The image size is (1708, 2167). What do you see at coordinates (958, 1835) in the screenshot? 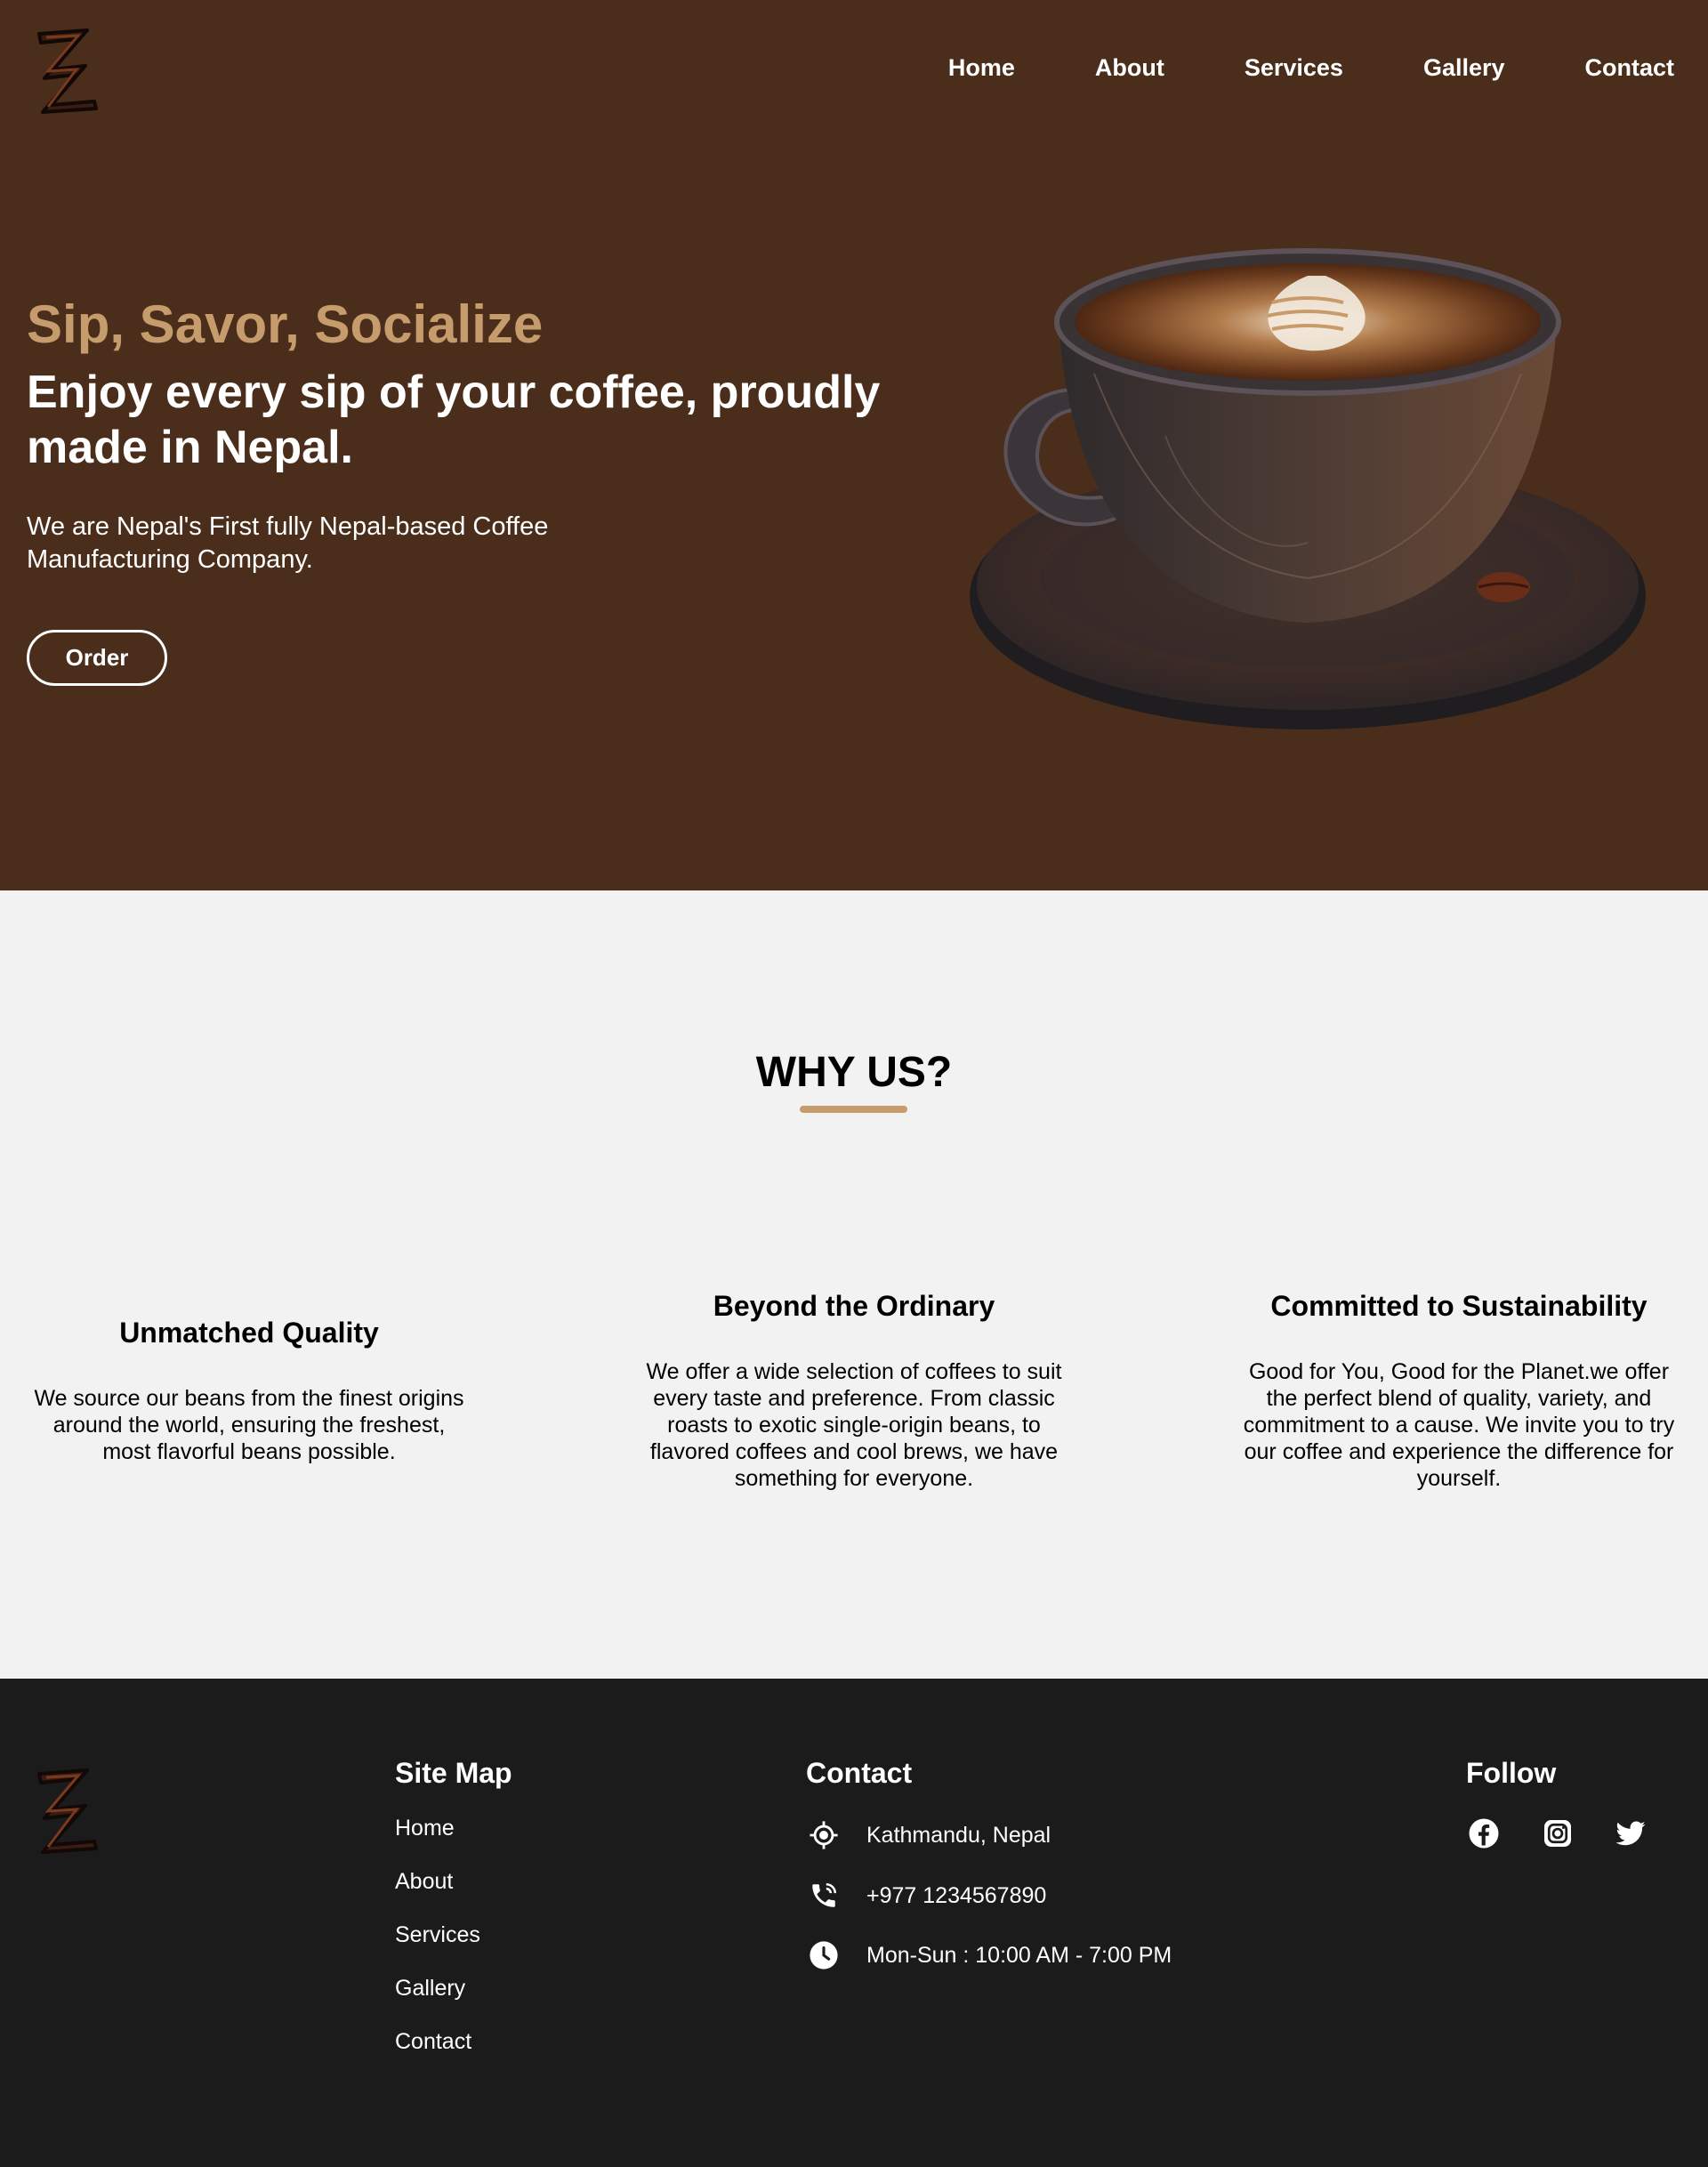
I see `contact-location-text: Kathmandu, Nepal` at bounding box center [958, 1835].